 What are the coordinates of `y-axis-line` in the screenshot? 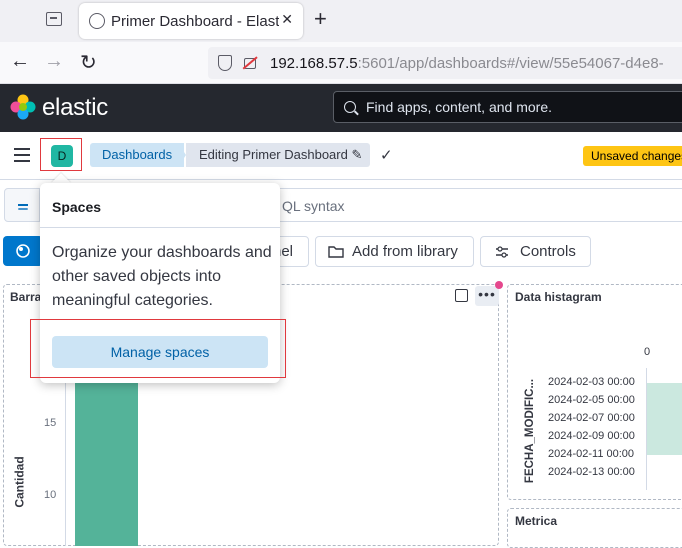 It's located at (65, 459).